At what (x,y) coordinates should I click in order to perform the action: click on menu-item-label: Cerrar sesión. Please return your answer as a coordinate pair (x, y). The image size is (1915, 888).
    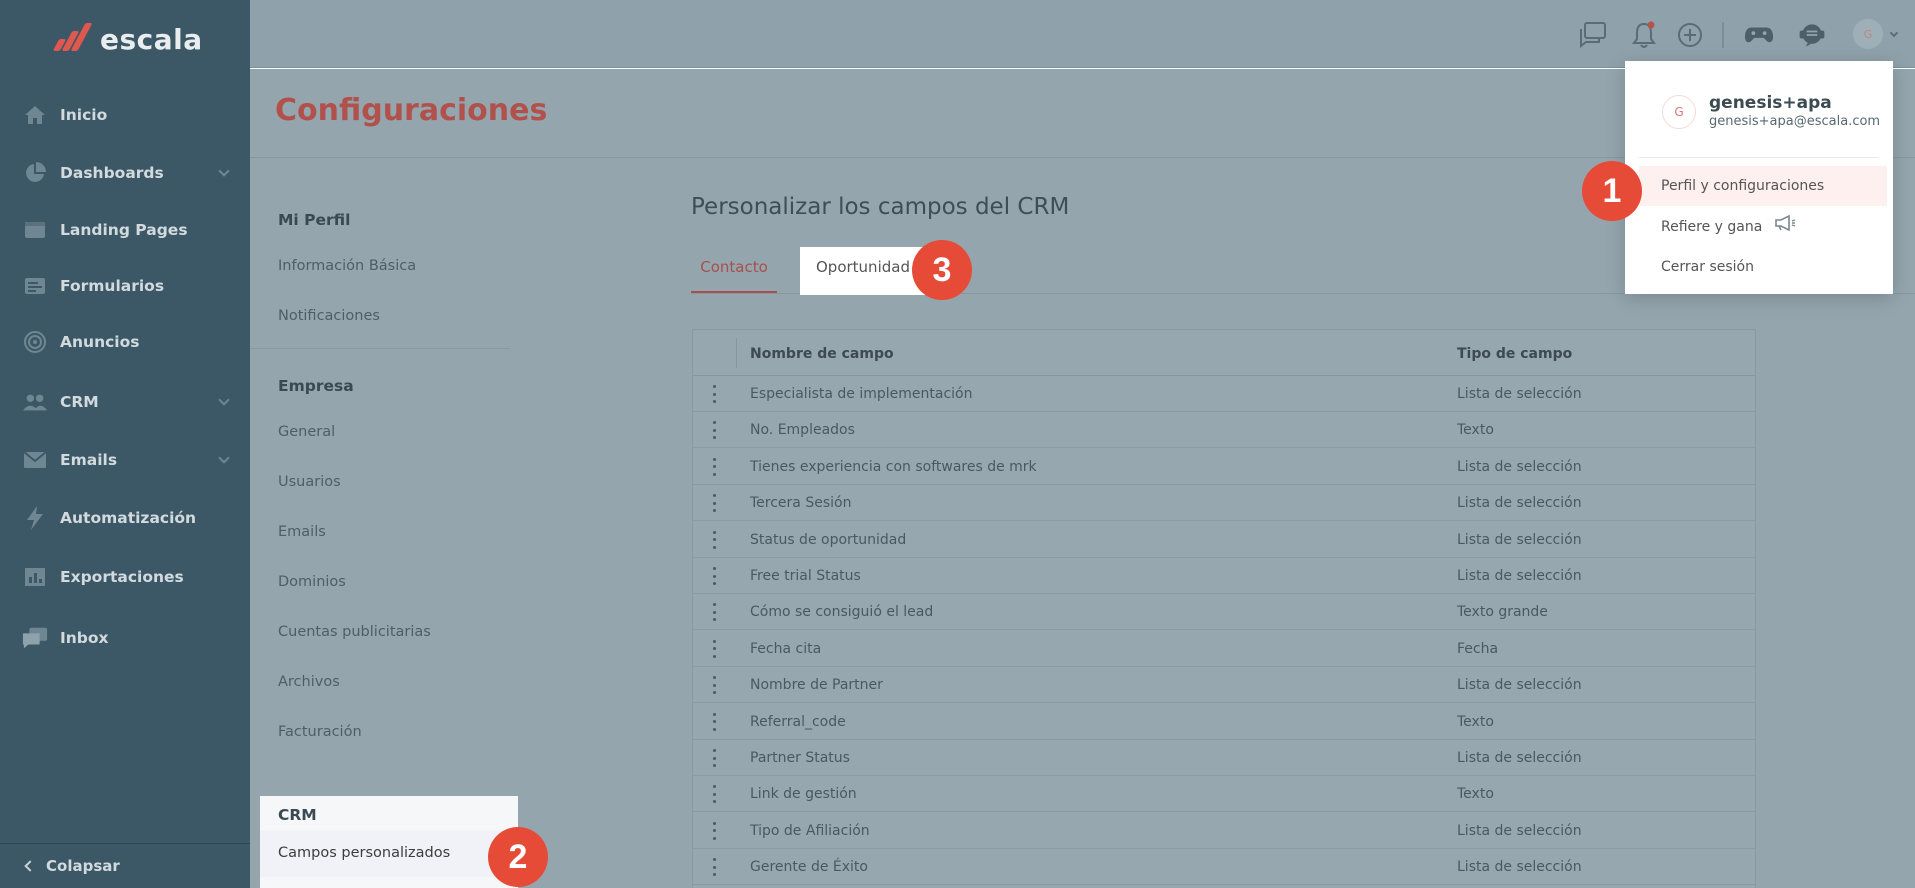
    Looking at the image, I should click on (1707, 267).